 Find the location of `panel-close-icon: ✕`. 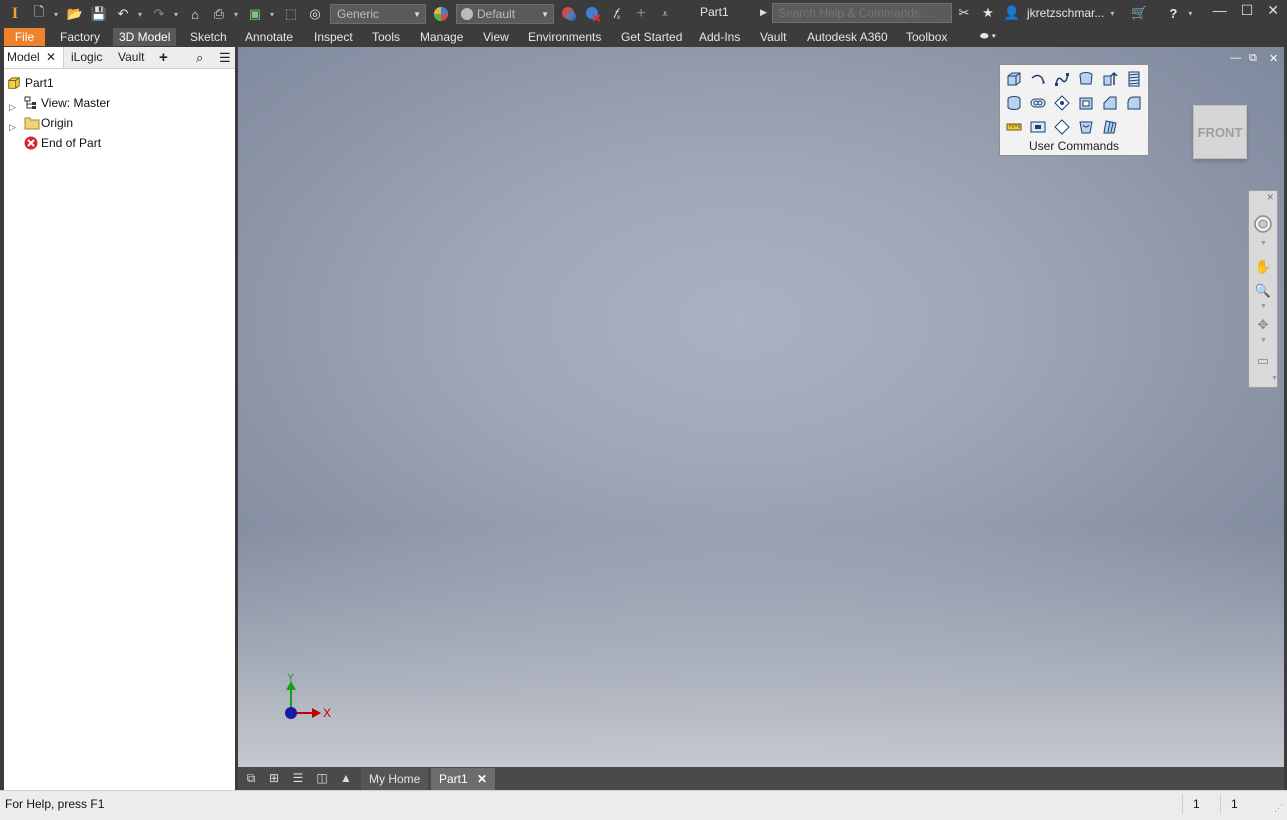

panel-close-icon: ✕ is located at coordinates (1273, 58).